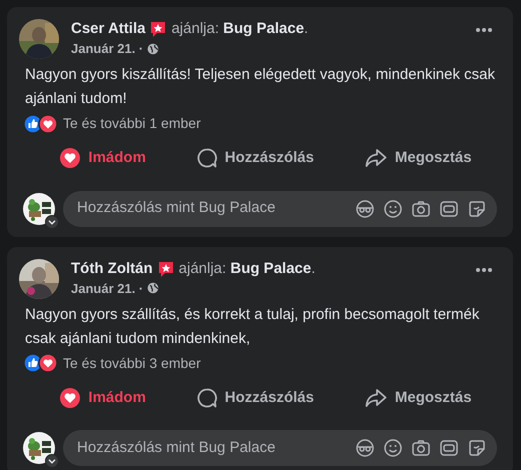 This screenshot has height=470, width=521. What do you see at coordinates (132, 123) in the screenshot?
I see `reaction-summary: Te és további 1 ember` at bounding box center [132, 123].